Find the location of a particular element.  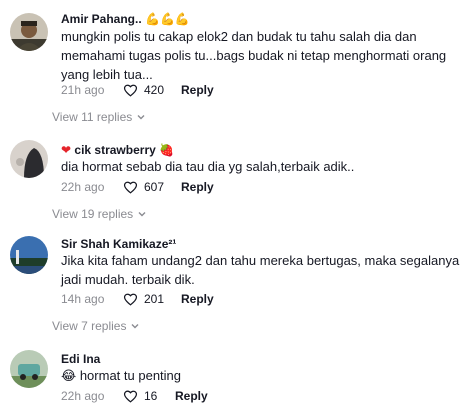

like-button: 16 is located at coordinates (149, 396).